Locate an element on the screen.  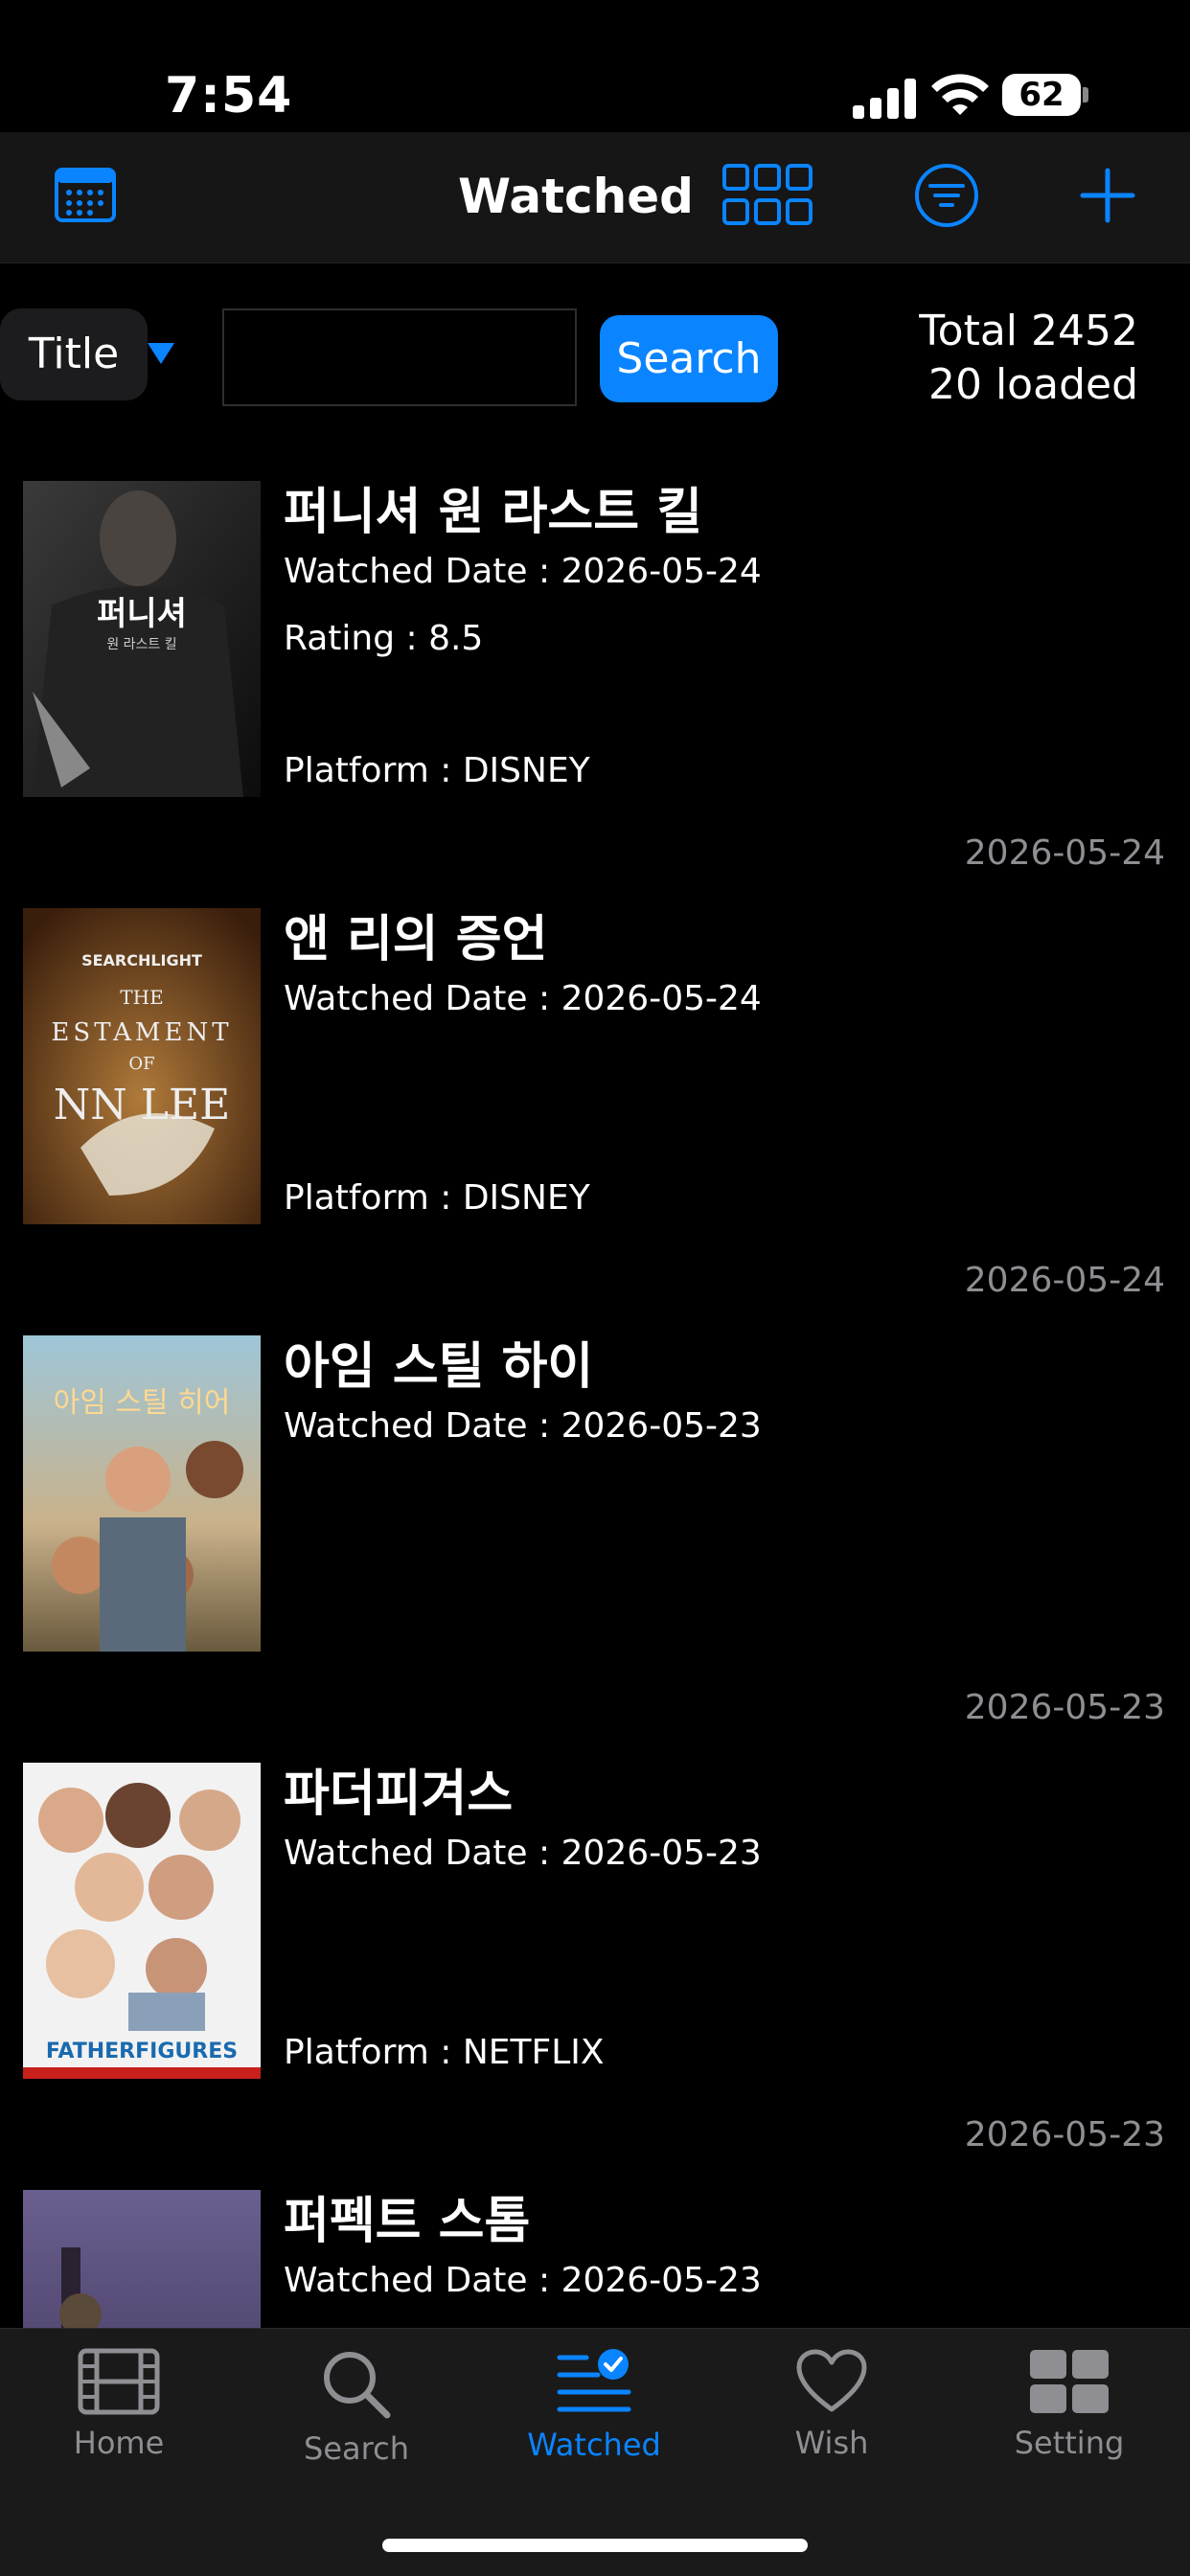
poster-image: FATHERFIGURES is located at coordinates (142, 1921).